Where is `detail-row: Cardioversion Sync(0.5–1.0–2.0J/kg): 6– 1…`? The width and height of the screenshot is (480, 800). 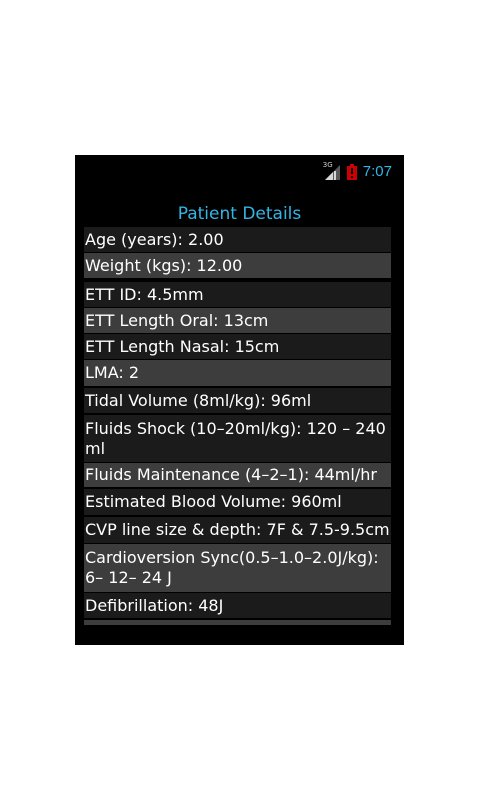 detail-row: Cardioversion Sync(0.5–1.0–2.0J/kg): 6– 1… is located at coordinates (237, 568).